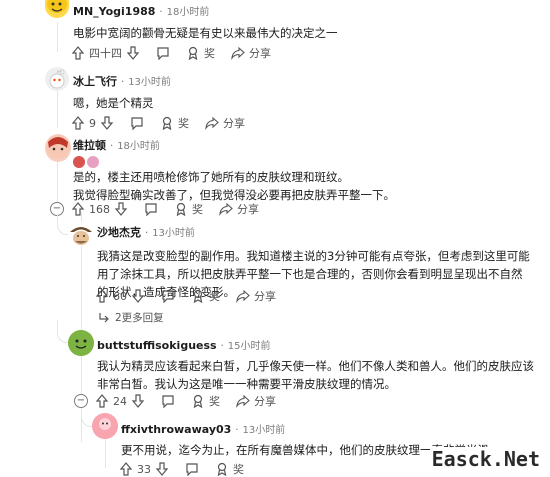  What do you see at coordinates (144, 469) in the screenshot?
I see `vote-count: 33` at bounding box center [144, 469].